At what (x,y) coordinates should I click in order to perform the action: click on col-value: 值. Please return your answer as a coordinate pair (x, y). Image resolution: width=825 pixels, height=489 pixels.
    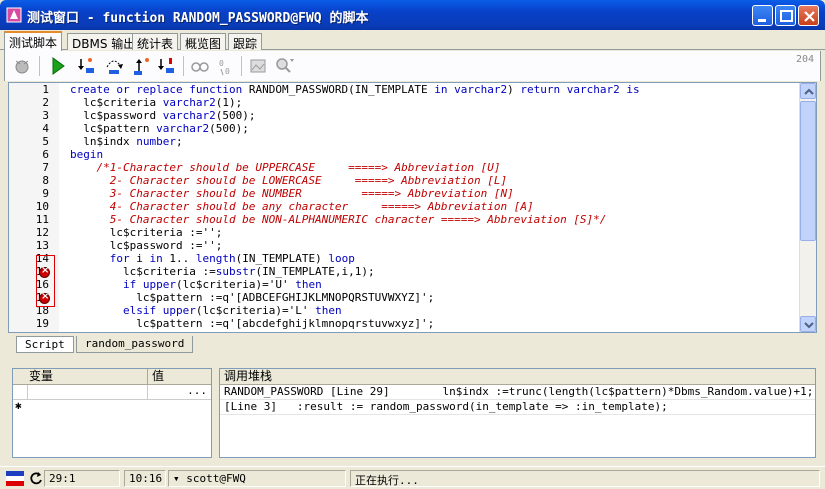
    Looking at the image, I should click on (155, 376).